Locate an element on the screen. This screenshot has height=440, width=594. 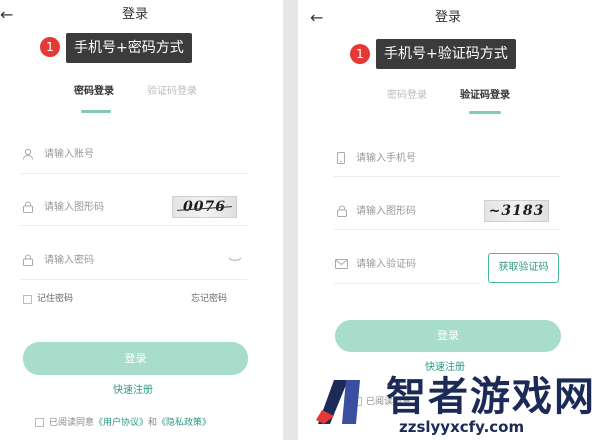
mail-icon is located at coordinates (341, 264).